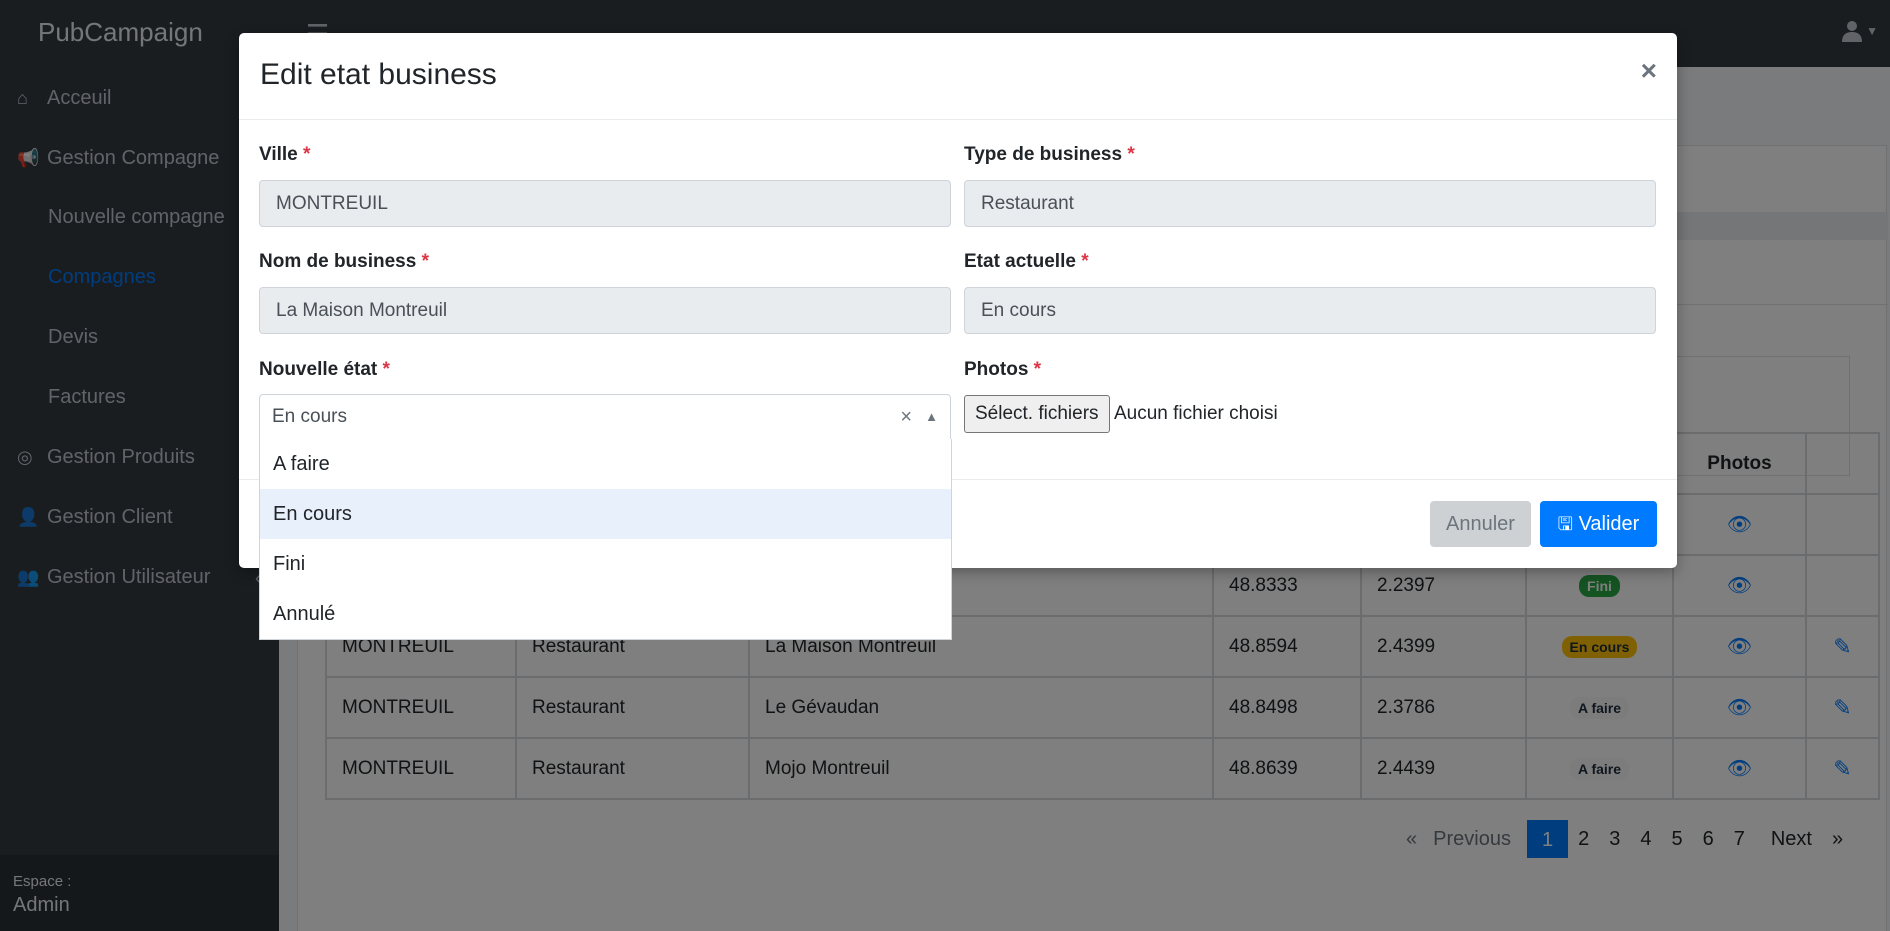 The height and width of the screenshot is (931, 1890). What do you see at coordinates (931, 417) in the screenshot?
I see `caret-up-icon: ▲` at bounding box center [931, 417].